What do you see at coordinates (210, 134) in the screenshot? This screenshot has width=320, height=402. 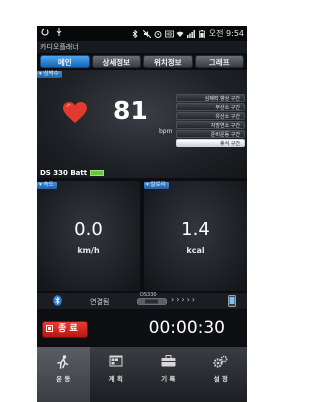 I see `zone-warm-up: 준비운동 구간` at bounding box center [210, 134].